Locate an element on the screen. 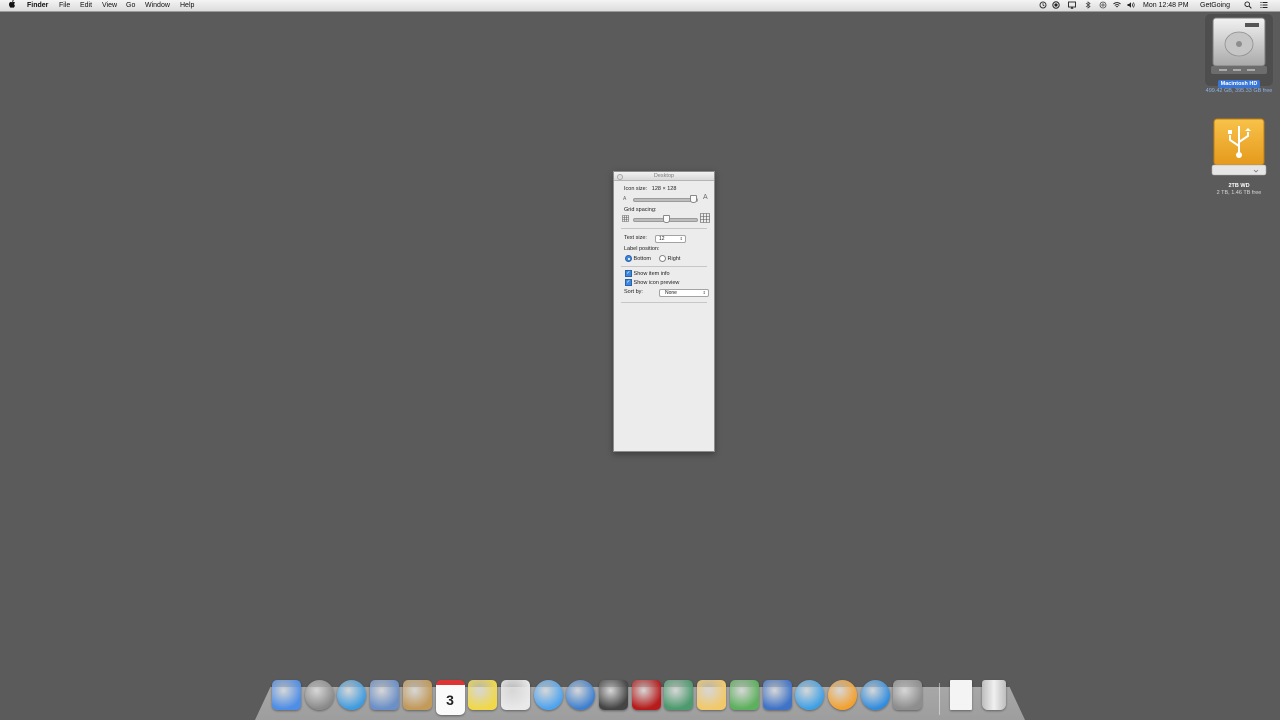 The height and width of the screenshot is (720, 1280). dock-keynote-icon is located at coordinates (777, 695).